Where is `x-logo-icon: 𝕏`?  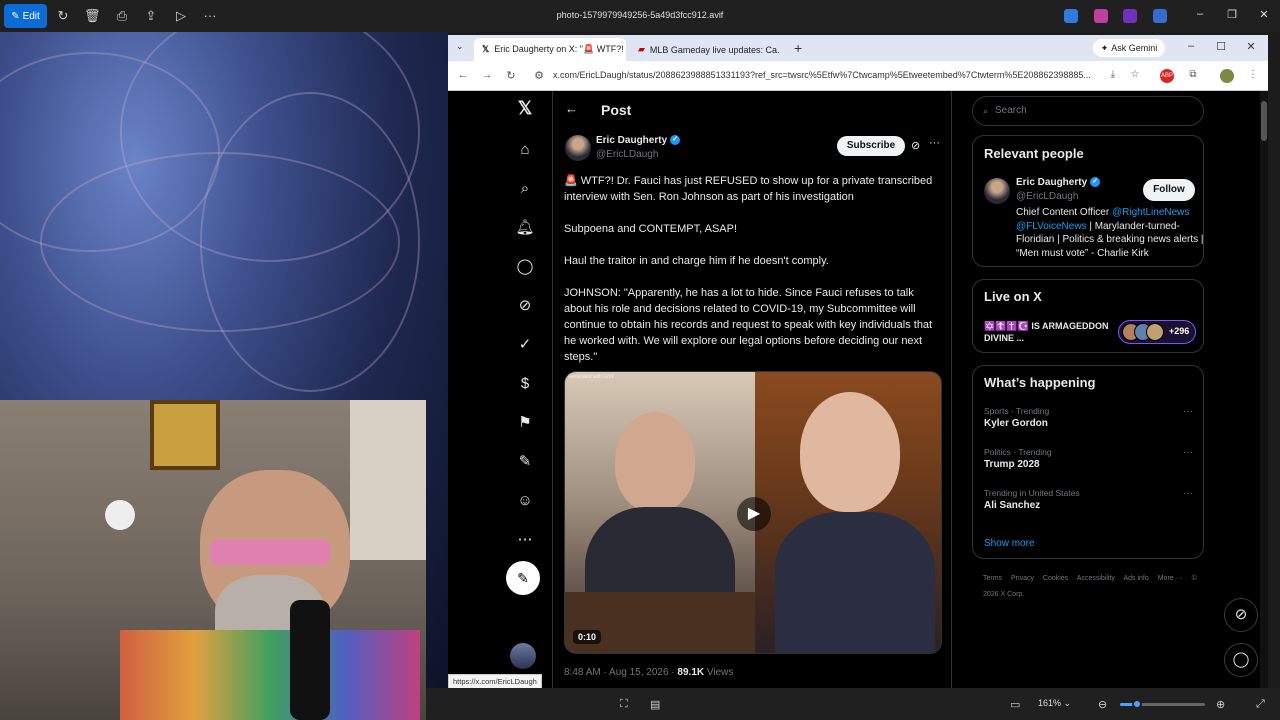
x-logo-icon: 𝕏 is located at coordinates (525, 108).